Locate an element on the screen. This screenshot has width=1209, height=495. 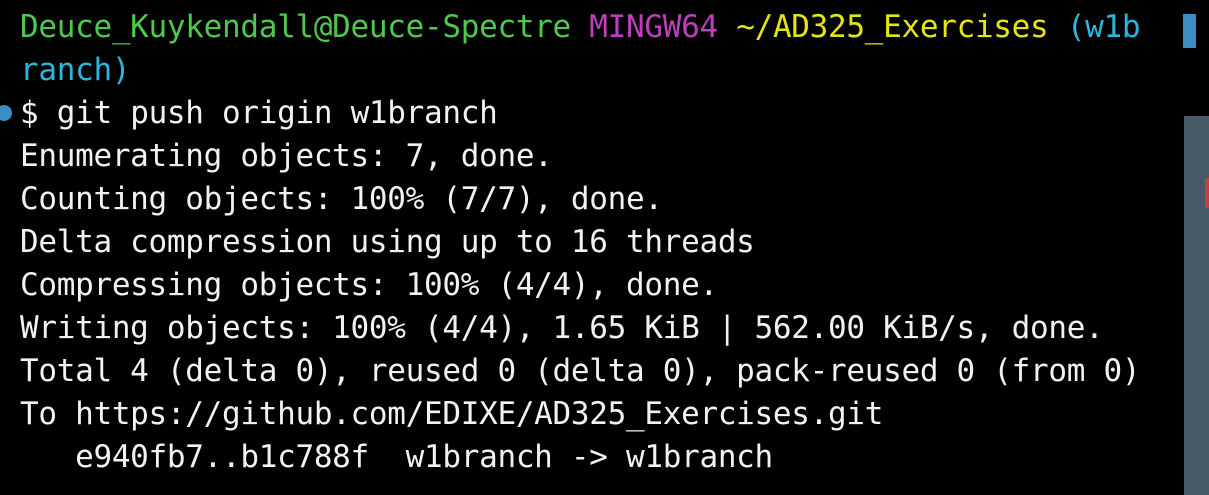
output-line: Delta compression using up to 16 threads is located at coordinates (387, 242).